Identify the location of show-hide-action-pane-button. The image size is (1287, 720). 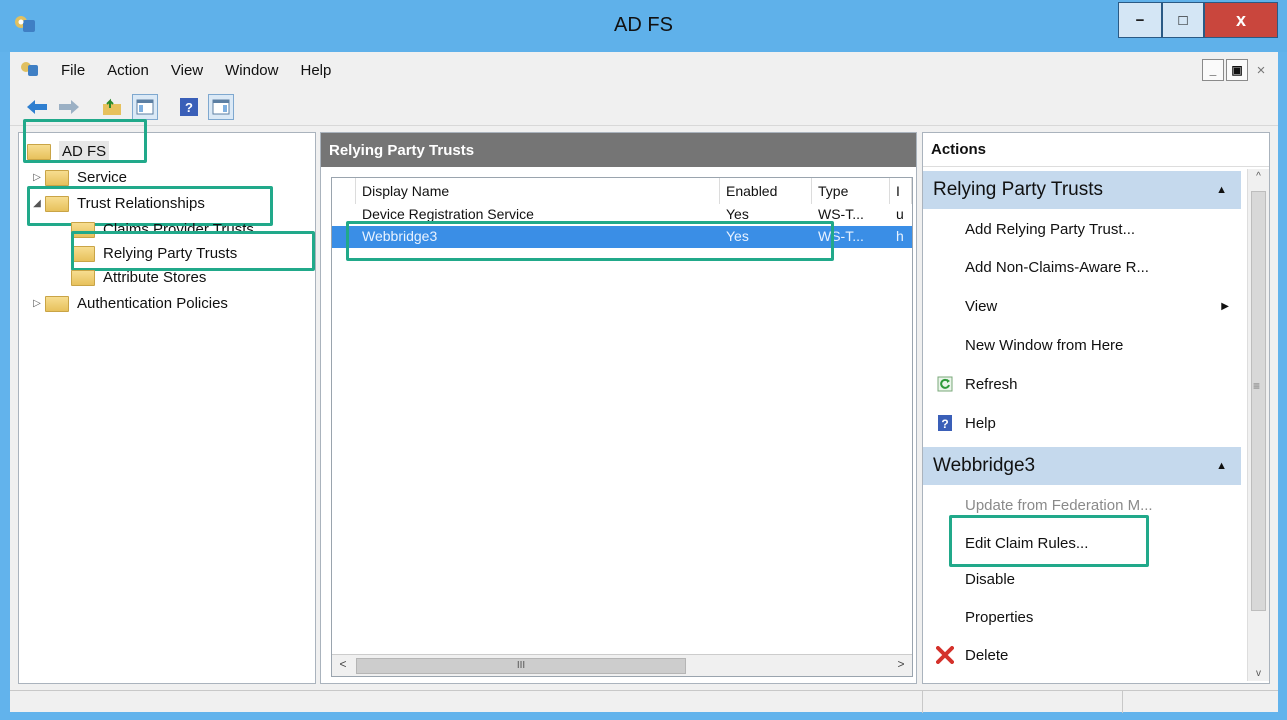
(221, 106).